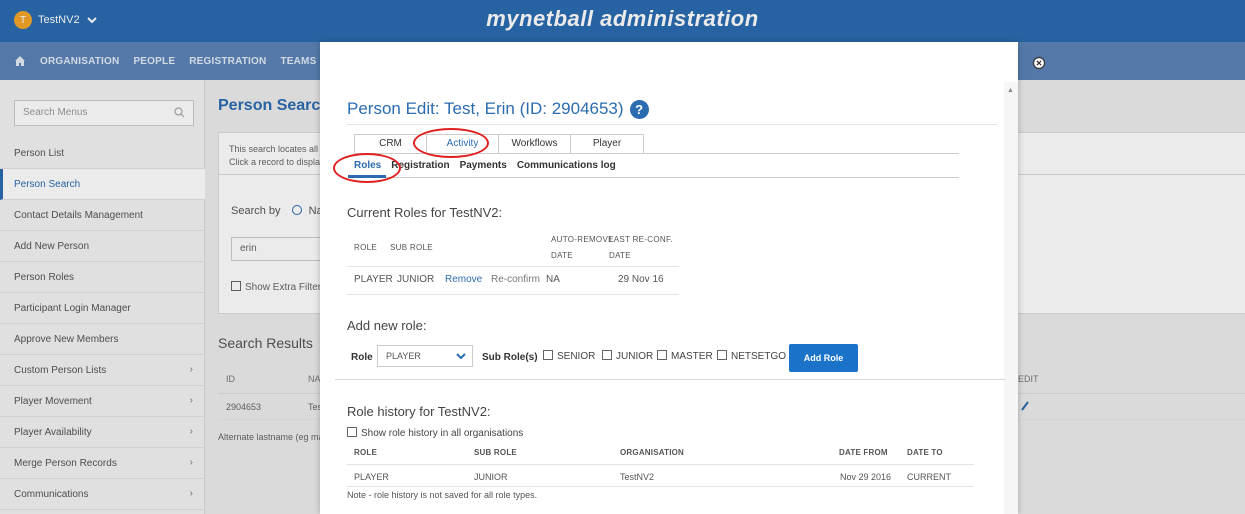  I want to click on col-auto-remove: AUTO-REMOVE DATE, so click(582, 248).